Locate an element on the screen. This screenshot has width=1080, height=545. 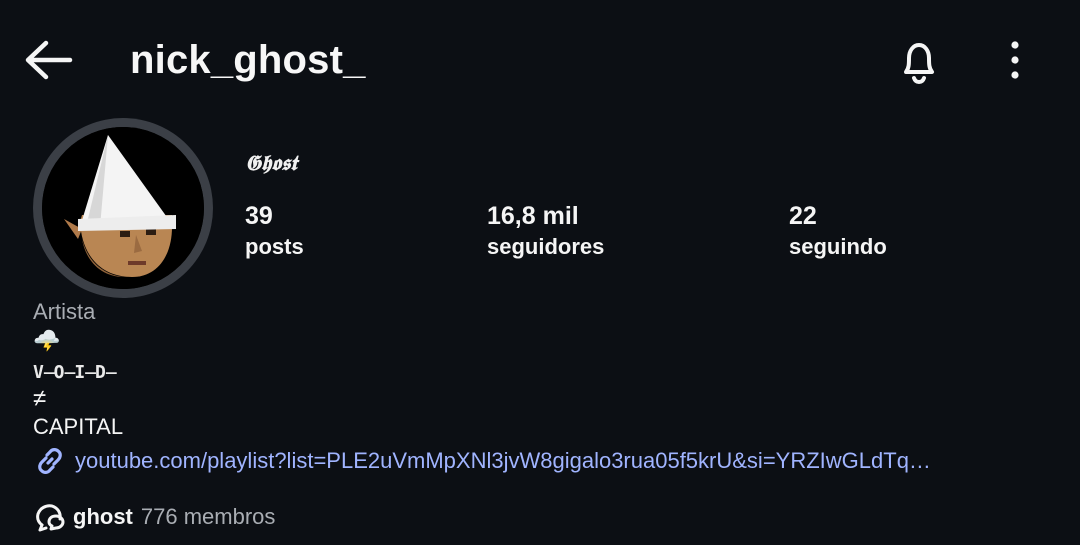
bio-storm-emoji: 🌩️ is located at coordinates (47, 340).